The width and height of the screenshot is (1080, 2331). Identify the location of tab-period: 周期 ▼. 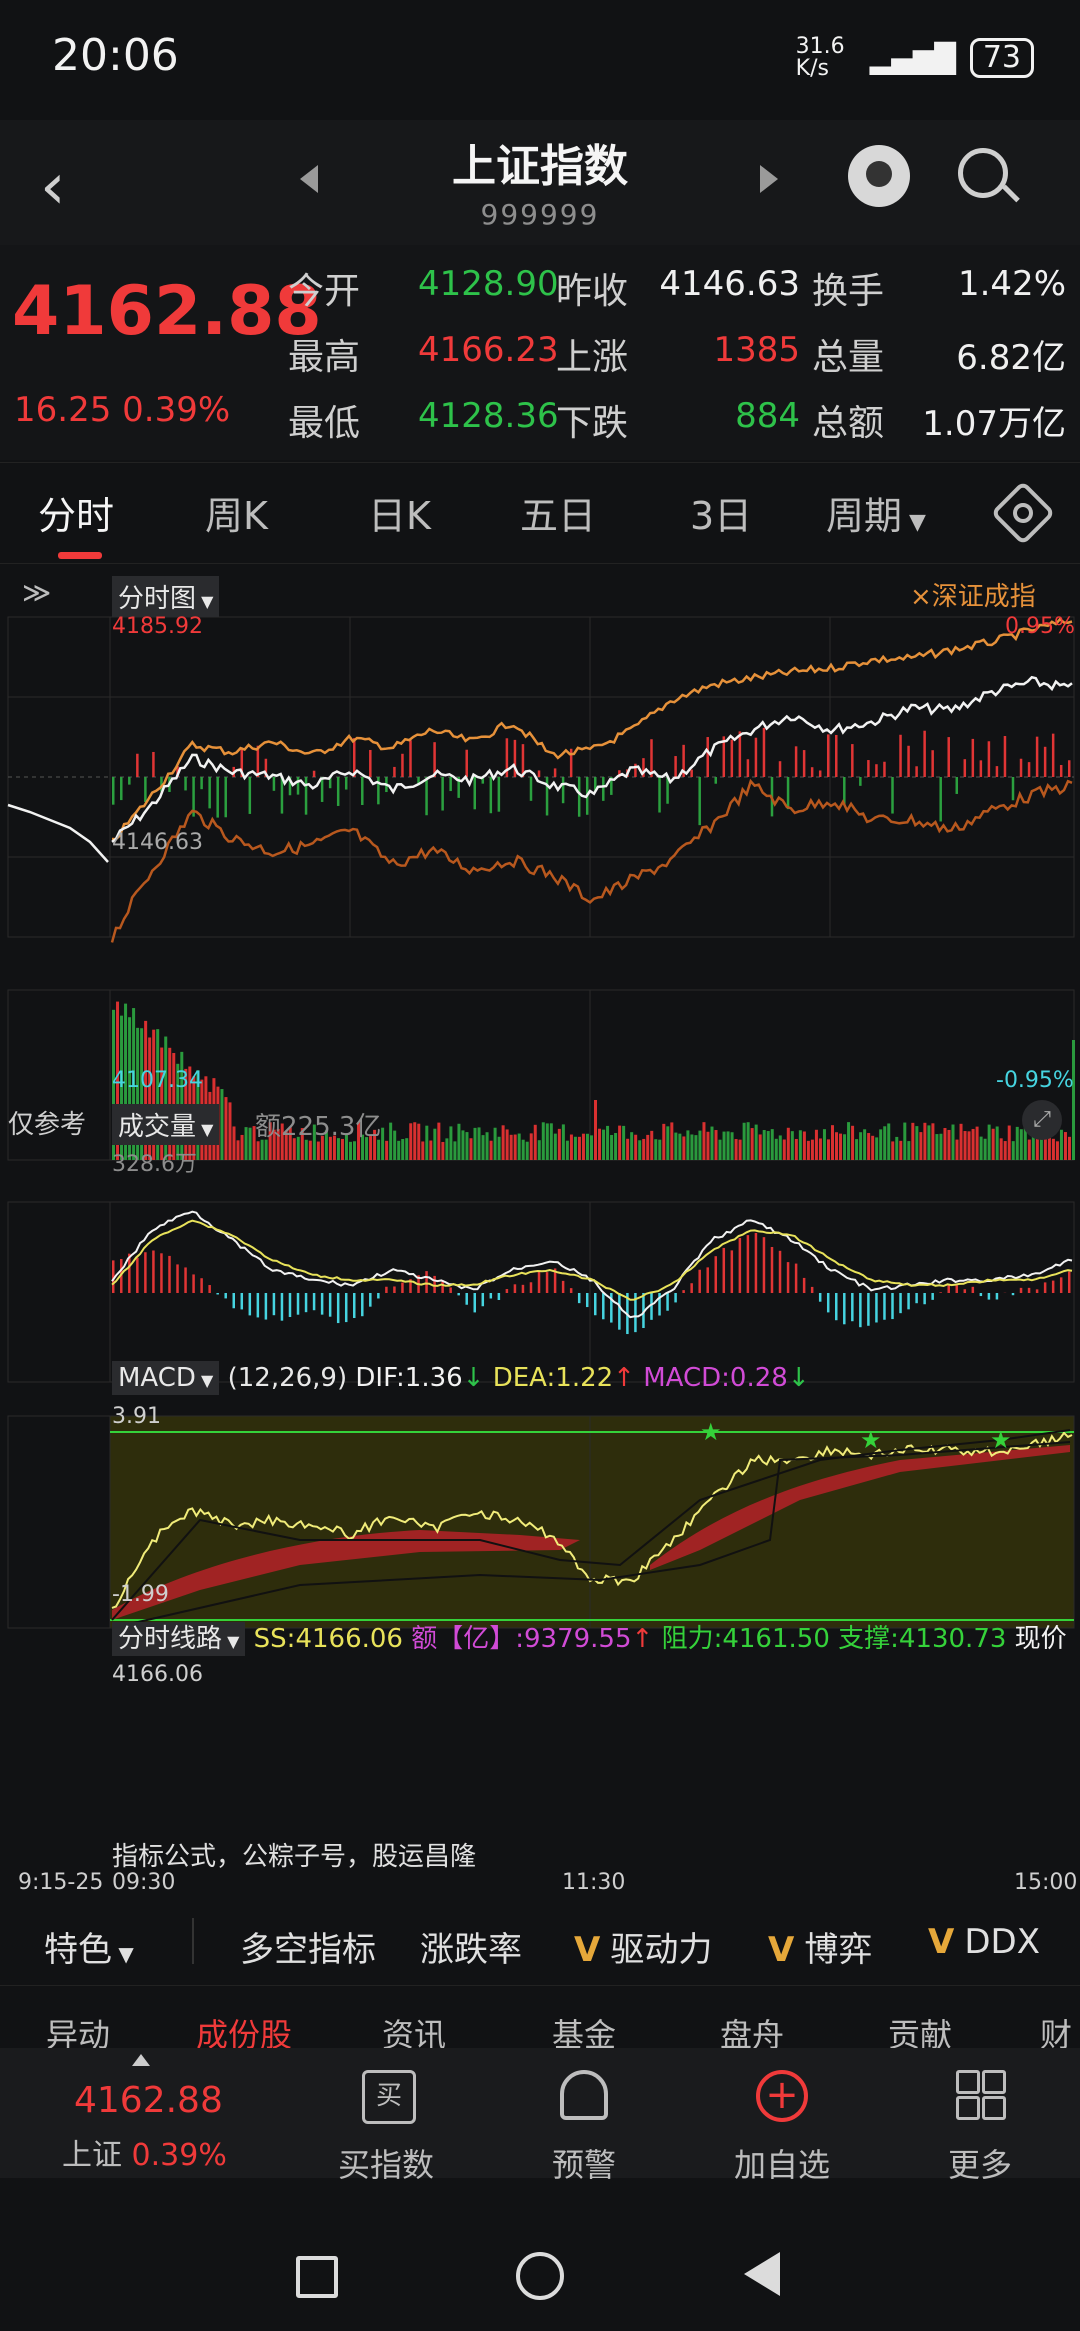
(876, 512).